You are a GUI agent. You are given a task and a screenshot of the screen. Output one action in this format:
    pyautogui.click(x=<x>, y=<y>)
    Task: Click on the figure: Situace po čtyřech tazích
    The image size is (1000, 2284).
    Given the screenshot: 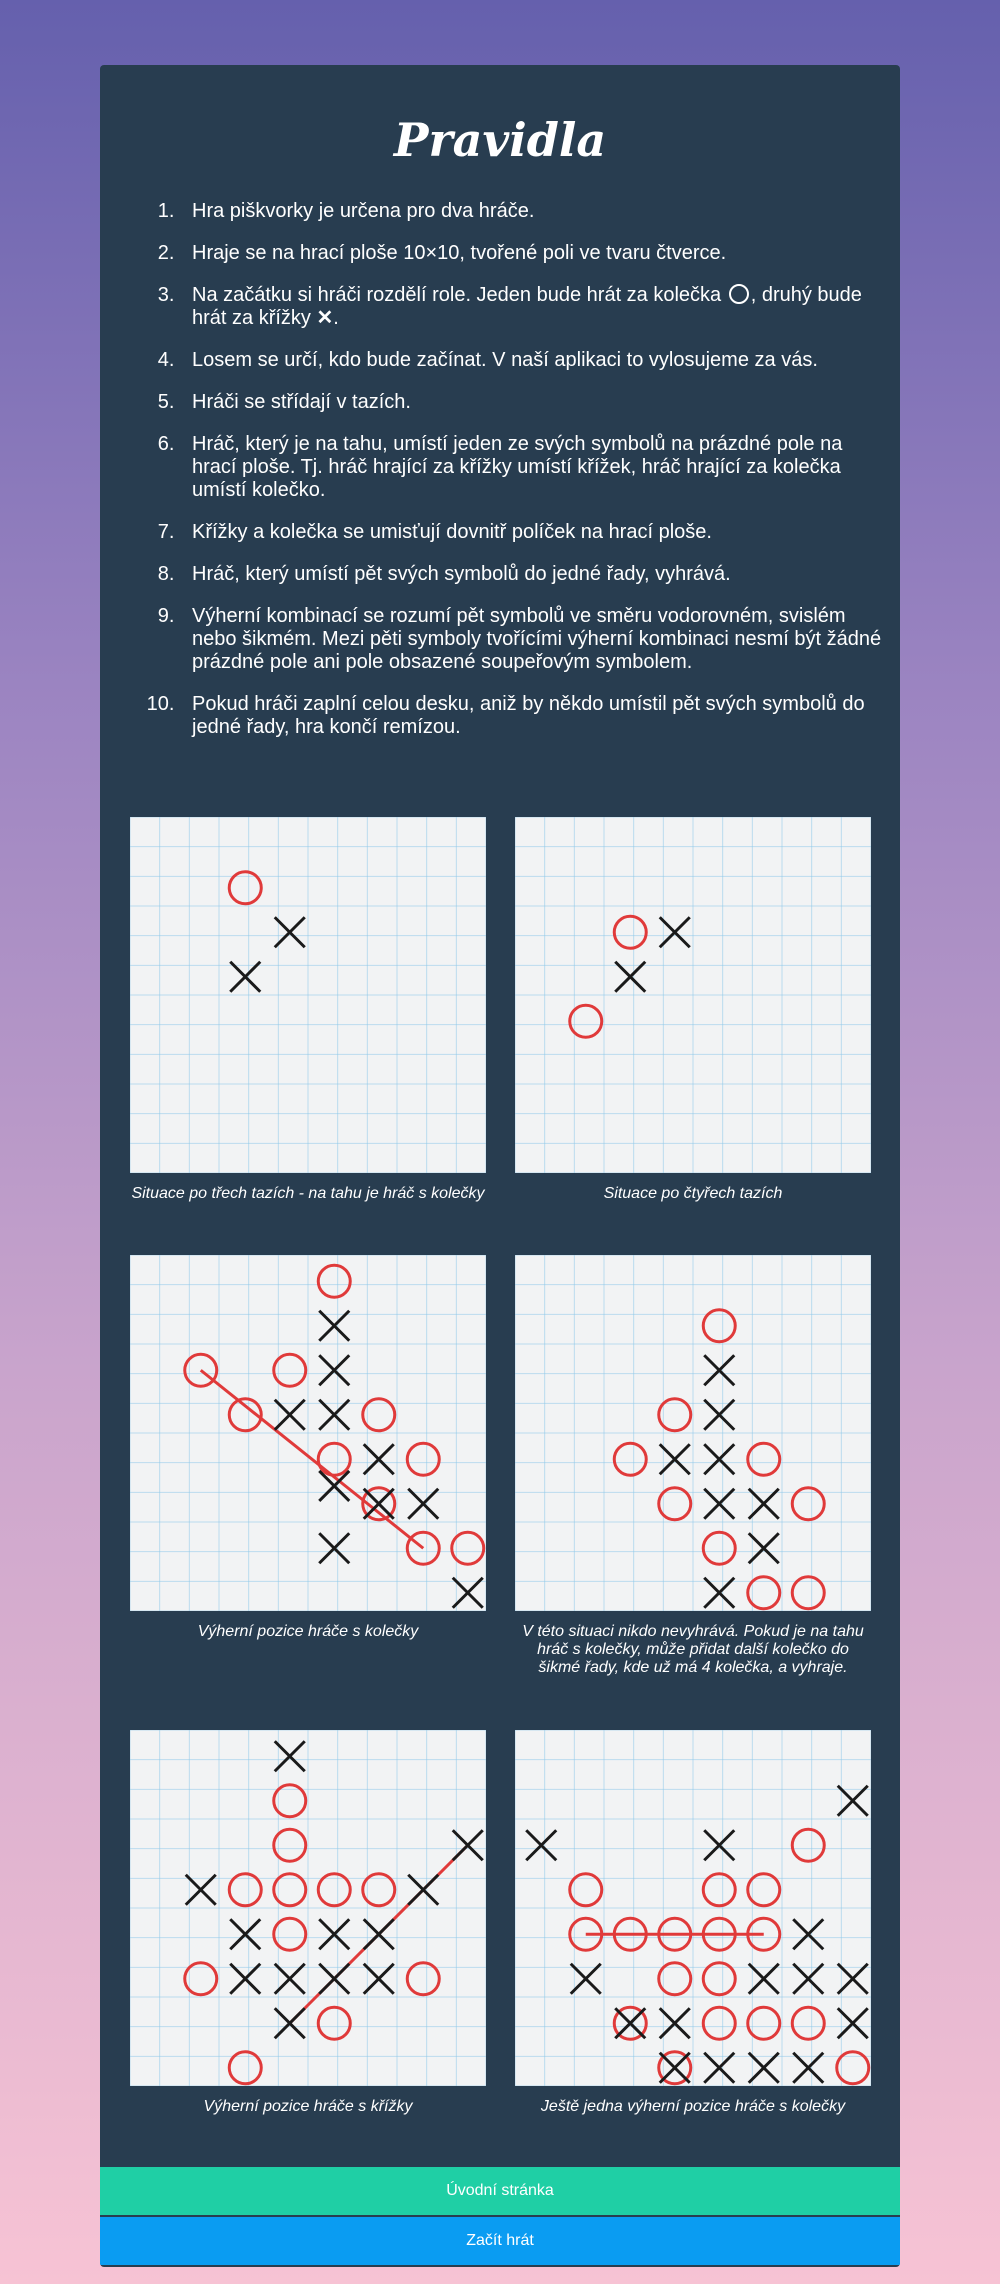 What is the action you would take?
    pyautogui.click(x=693, y=1010)
    